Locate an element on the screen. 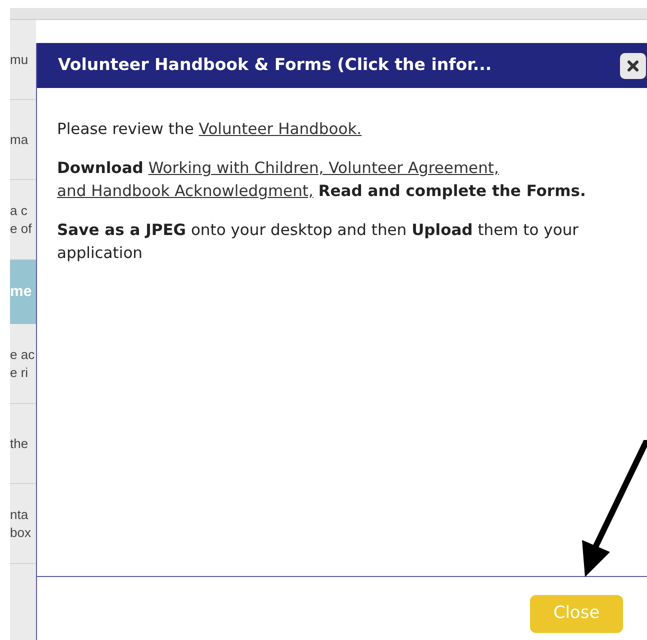  instruction-text: Please review the Volunteer Handbook. is located at coordinates (210, 129).